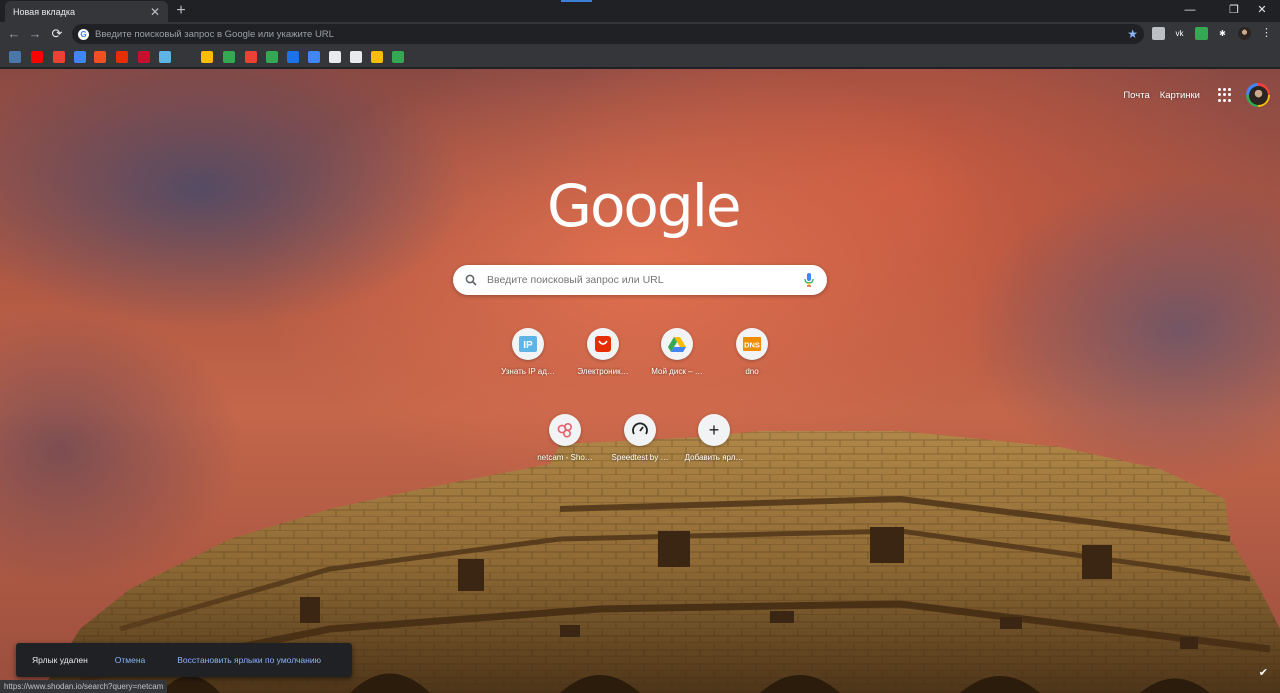 The image size is (1280, 693). What do you see at coordinates (83, 34) in the screenshot?
I see `google-g-icon: G` at bounding box center [83, 34].